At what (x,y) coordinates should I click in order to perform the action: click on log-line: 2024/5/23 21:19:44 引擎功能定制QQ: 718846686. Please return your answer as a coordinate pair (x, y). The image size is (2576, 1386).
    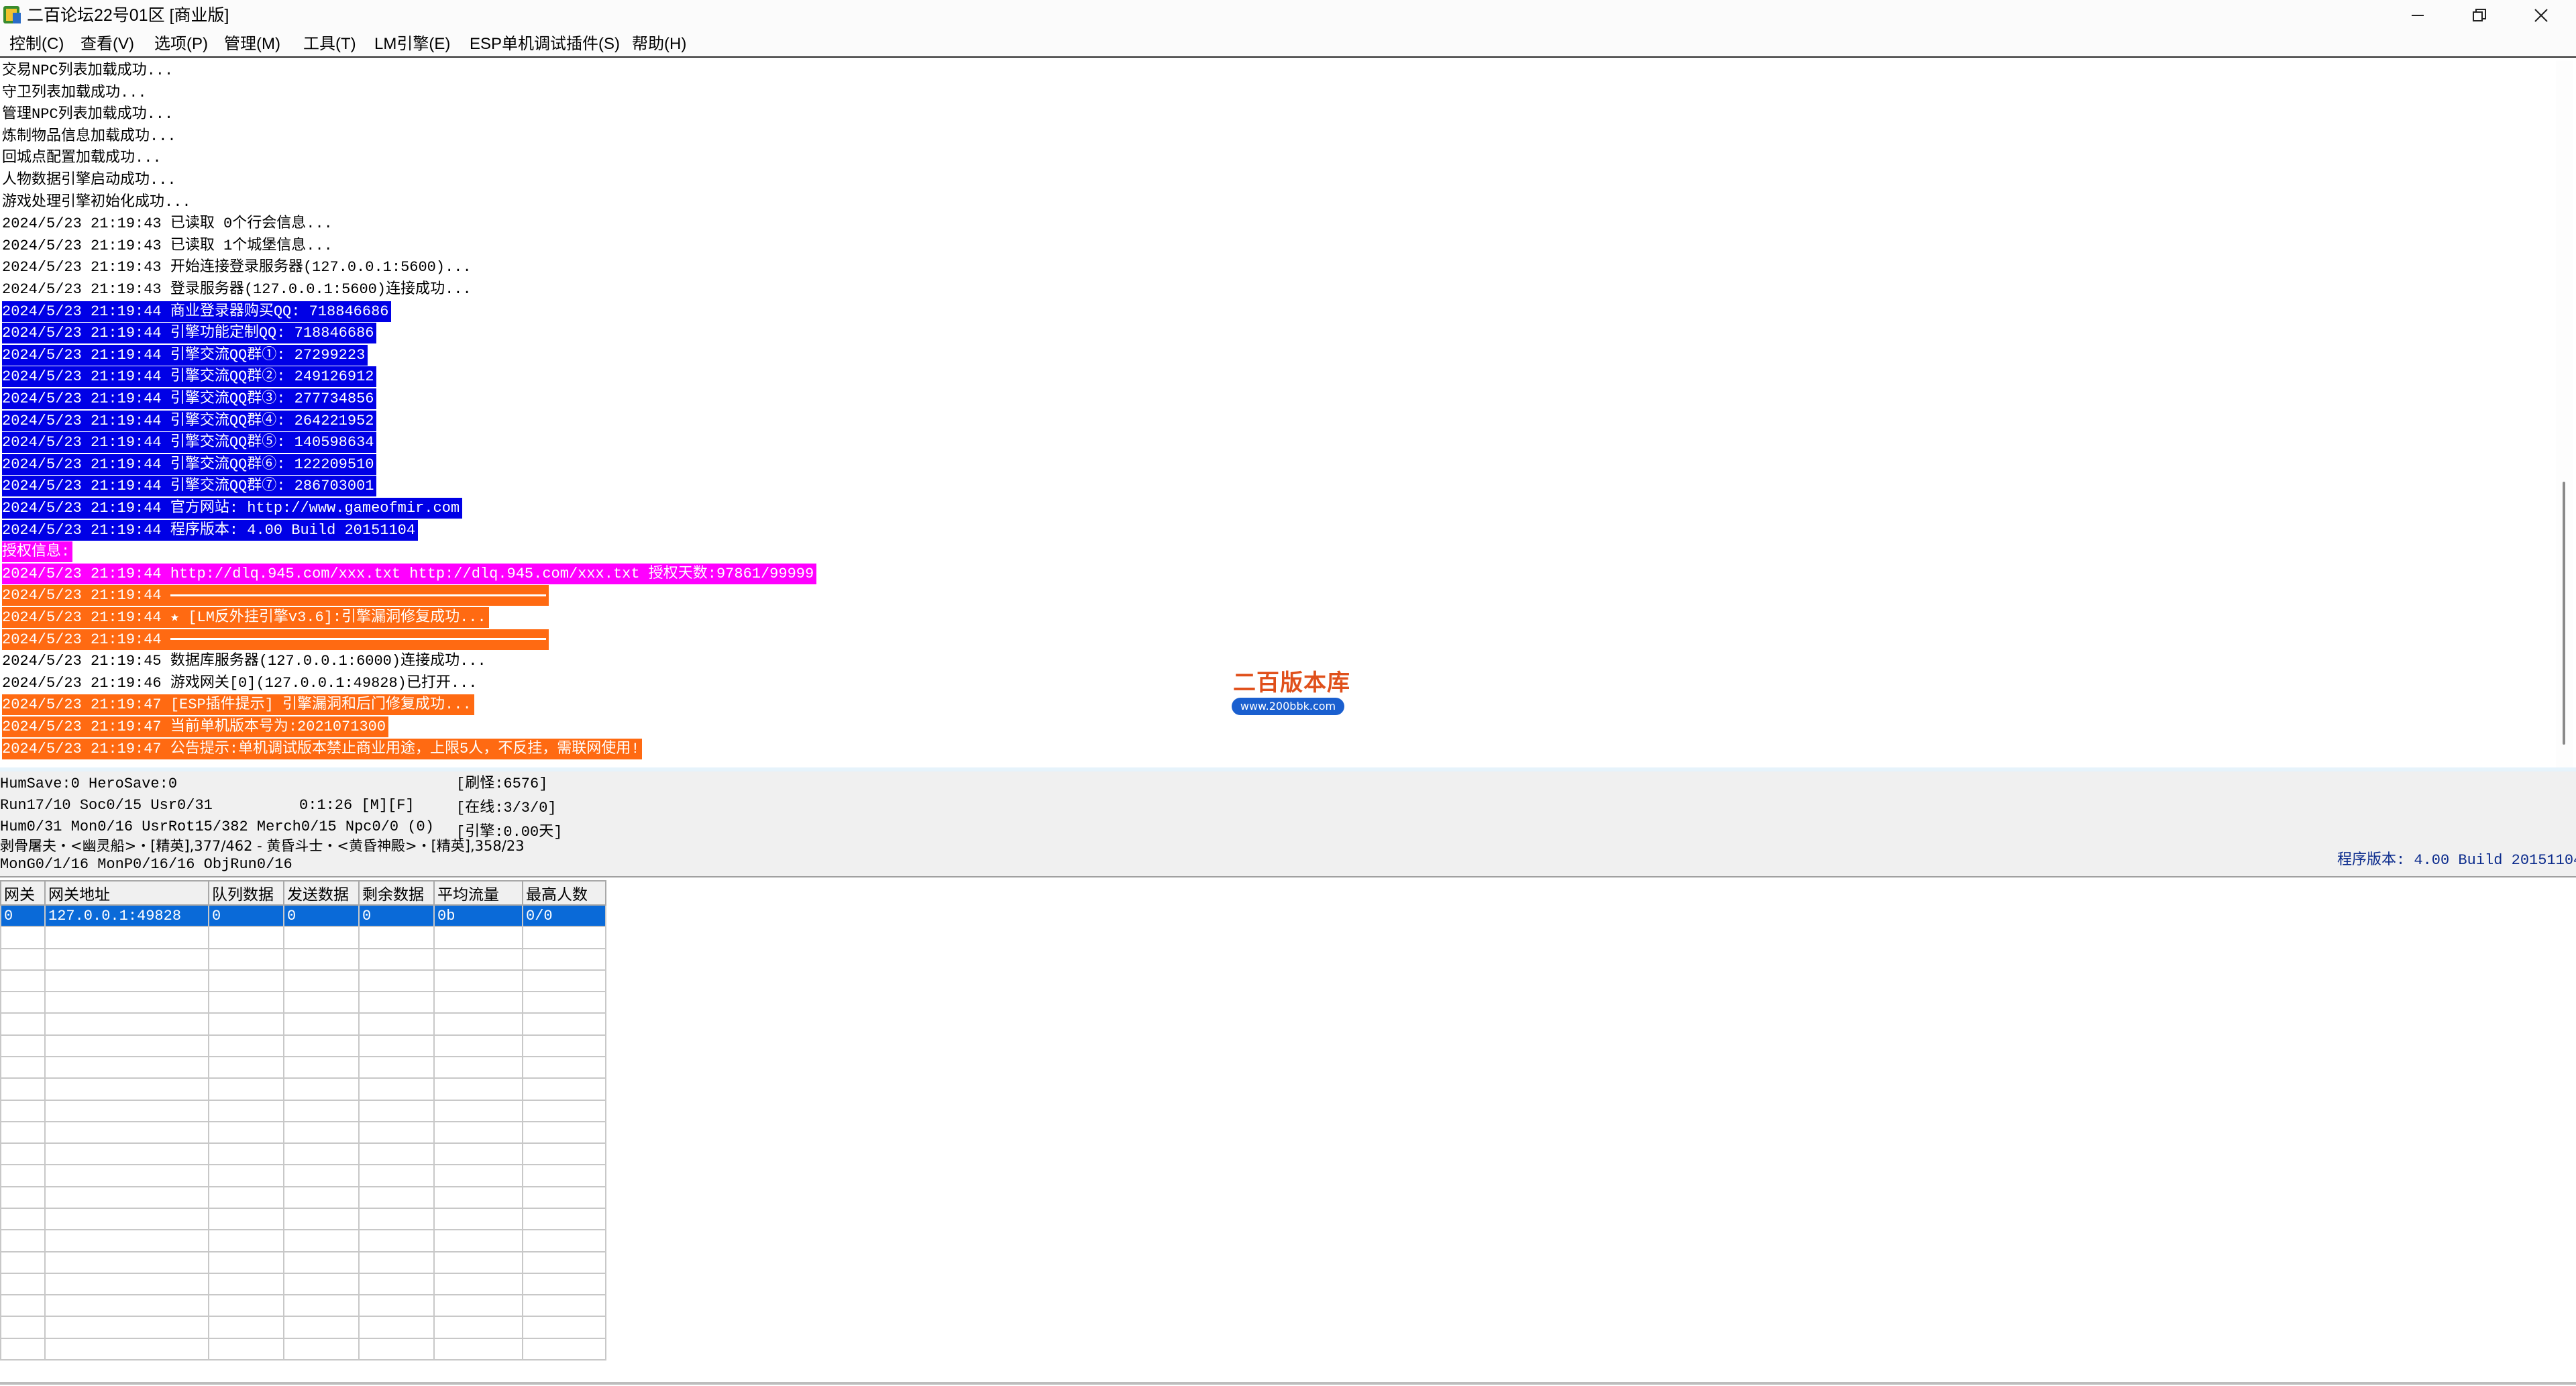
    Looking at the image, I should click on (189, 333).